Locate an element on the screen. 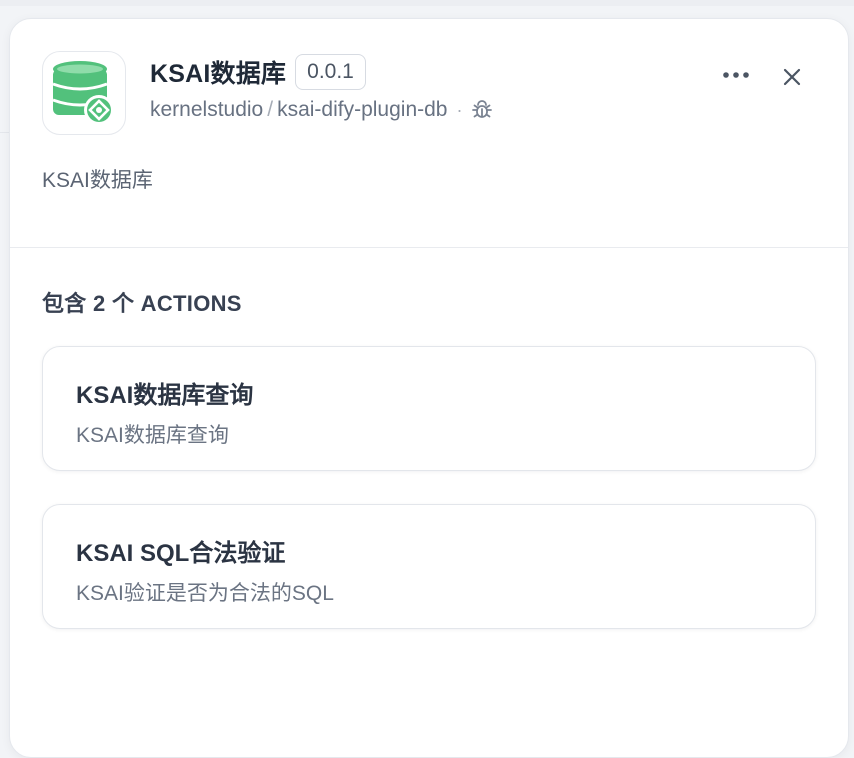 The width and height of the screenshot is (854, 758). plugin-org: kernelstudio is located at coordinates (206, 110).